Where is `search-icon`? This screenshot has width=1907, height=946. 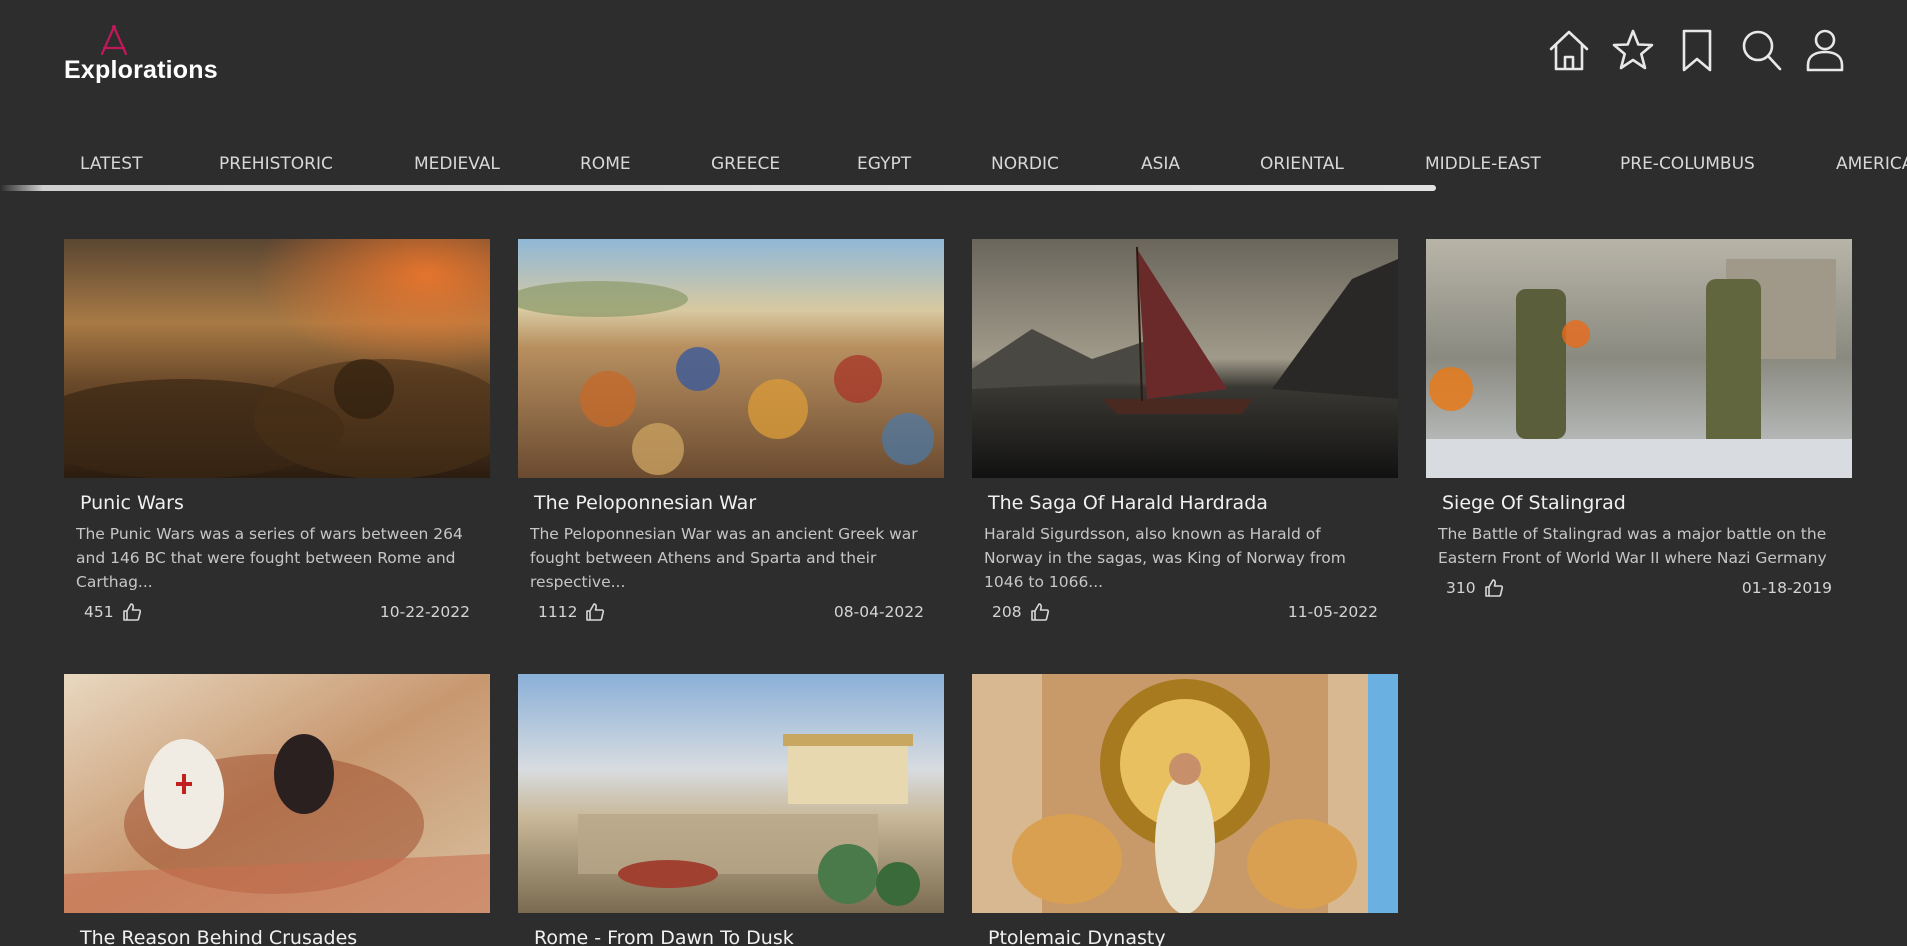
search-icon is located at coordinates (1762, 50).